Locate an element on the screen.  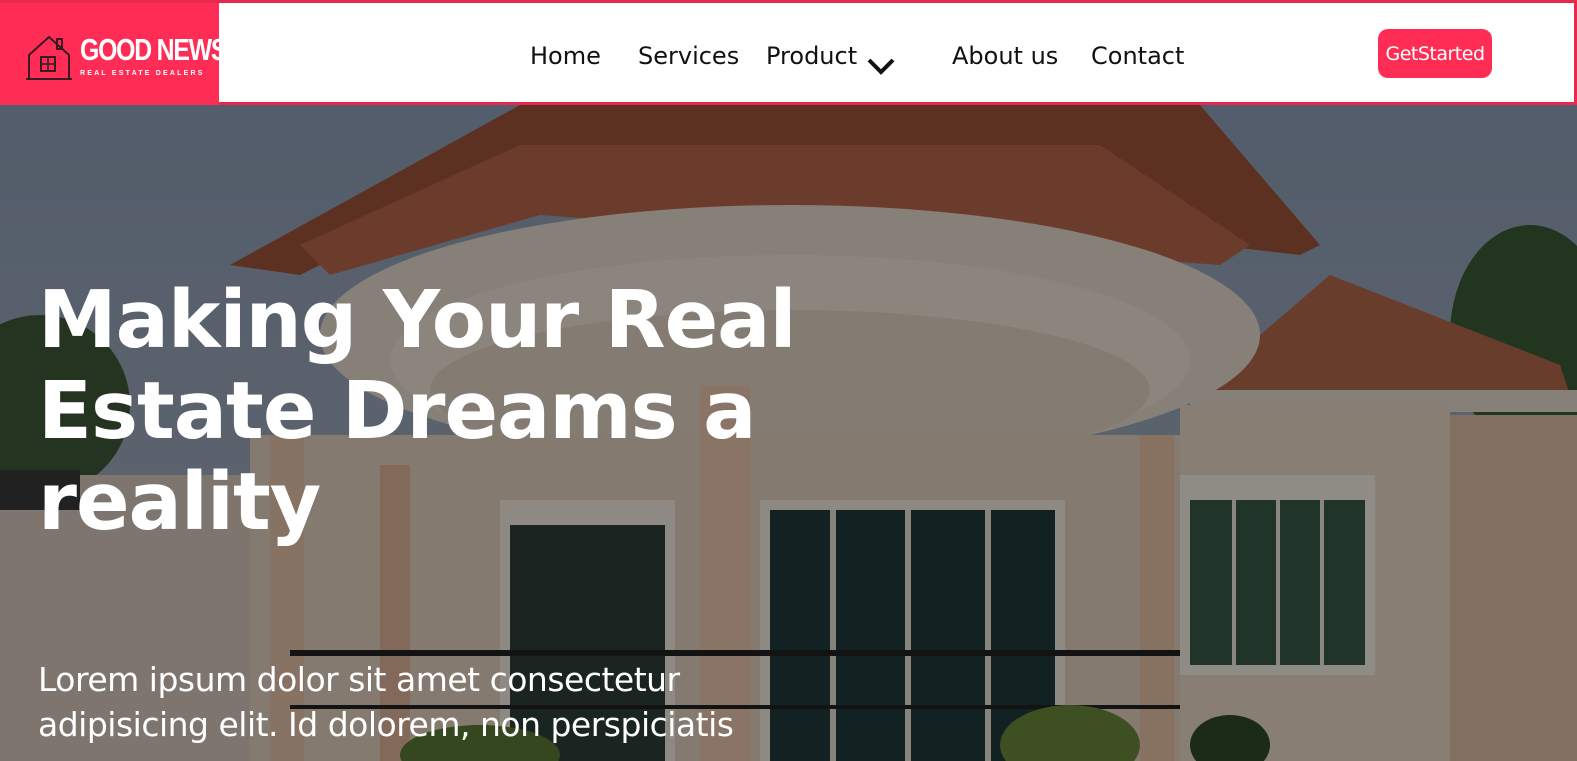
nav-product: Product is located at coordinates (811, 56).